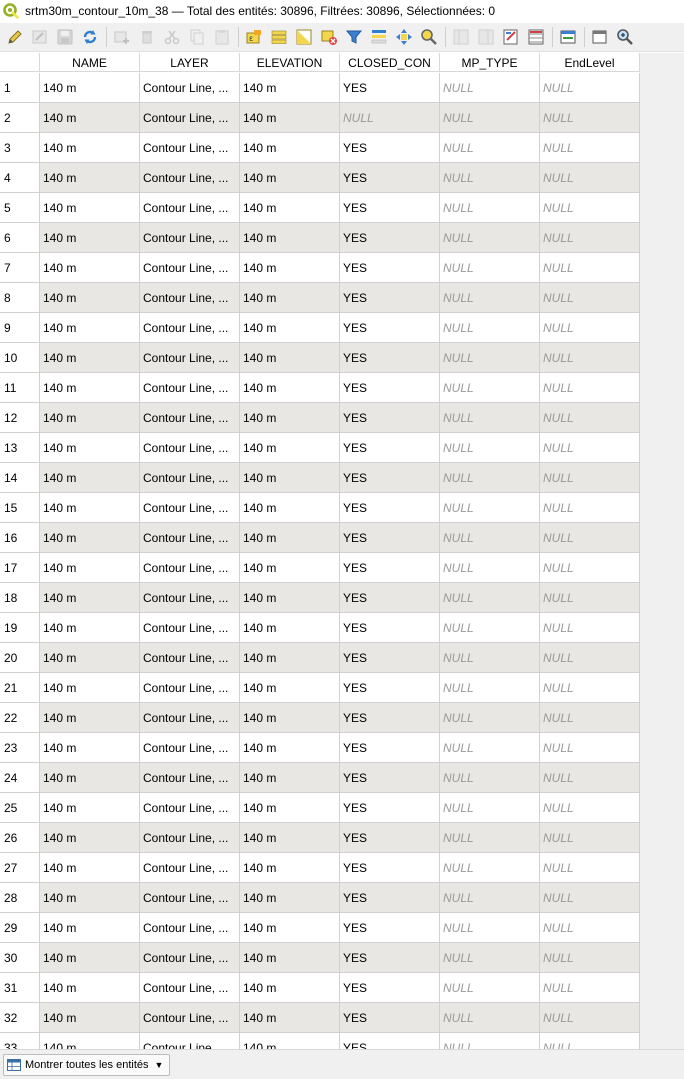  What do you see at coordinates (320, 238) in the screenshot?
I see `table-row: 6 140 m Contour Line, ... 140 m YES NULL NULL` at bounding box center [320, 238].